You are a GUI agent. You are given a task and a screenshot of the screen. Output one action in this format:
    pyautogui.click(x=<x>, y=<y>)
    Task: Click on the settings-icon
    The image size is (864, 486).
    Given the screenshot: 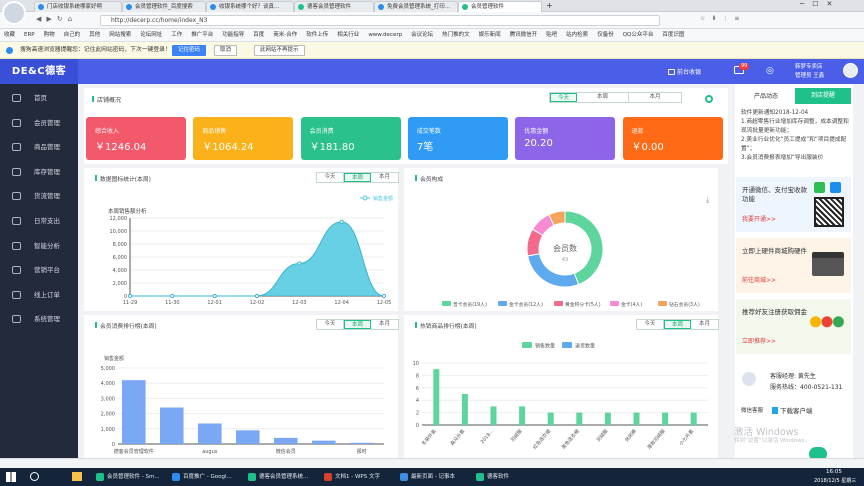 What is the action you would take?
    pyautogui.click(x=709, y=99)
    